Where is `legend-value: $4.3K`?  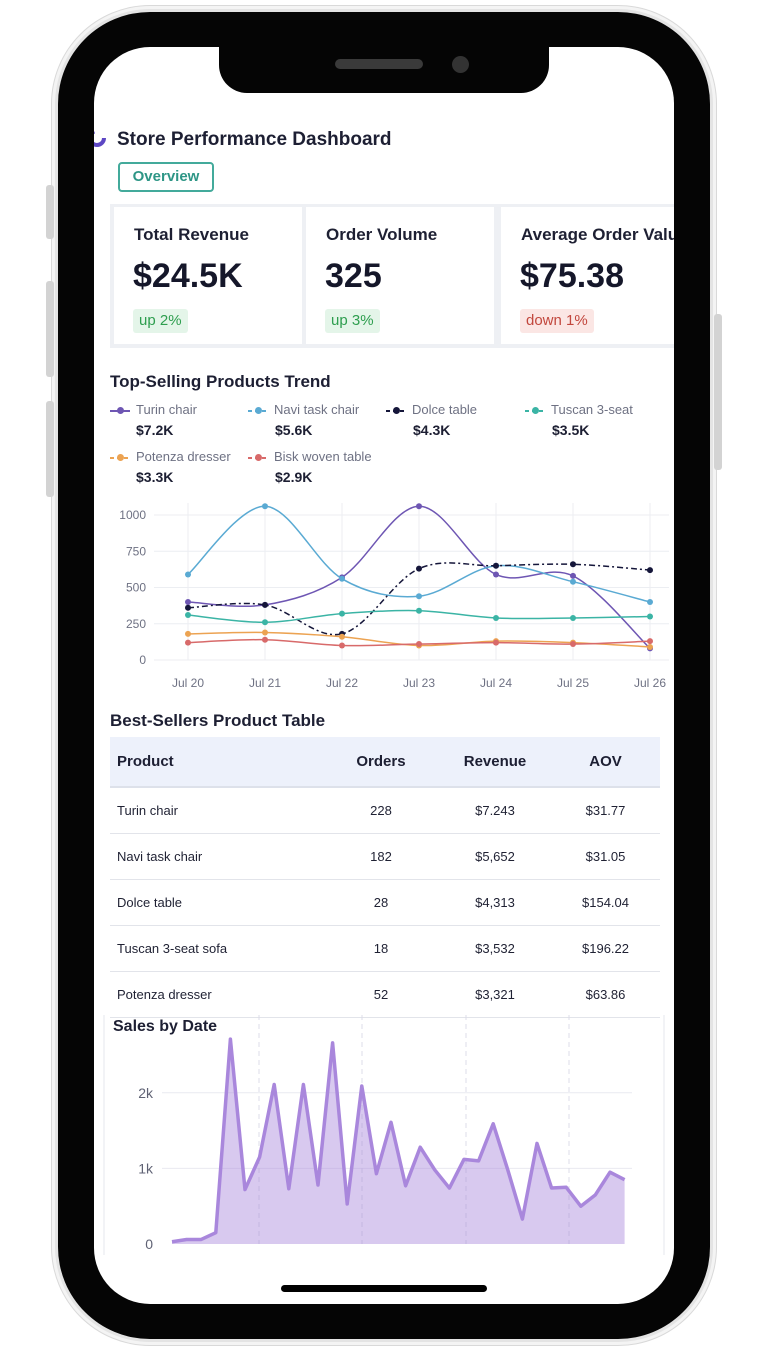 legend-value: $4.3K is located at coordinates (432, 430).